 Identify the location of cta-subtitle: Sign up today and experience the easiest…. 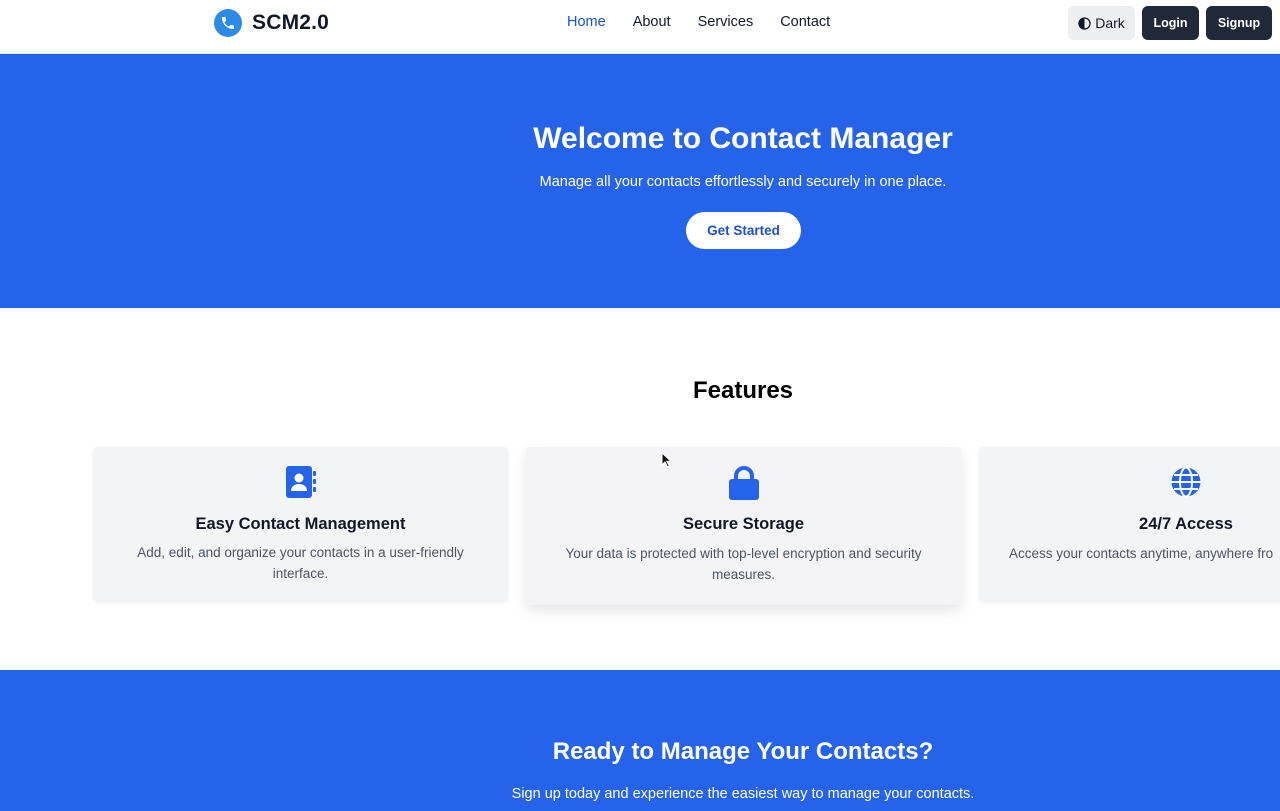
(743, 794).